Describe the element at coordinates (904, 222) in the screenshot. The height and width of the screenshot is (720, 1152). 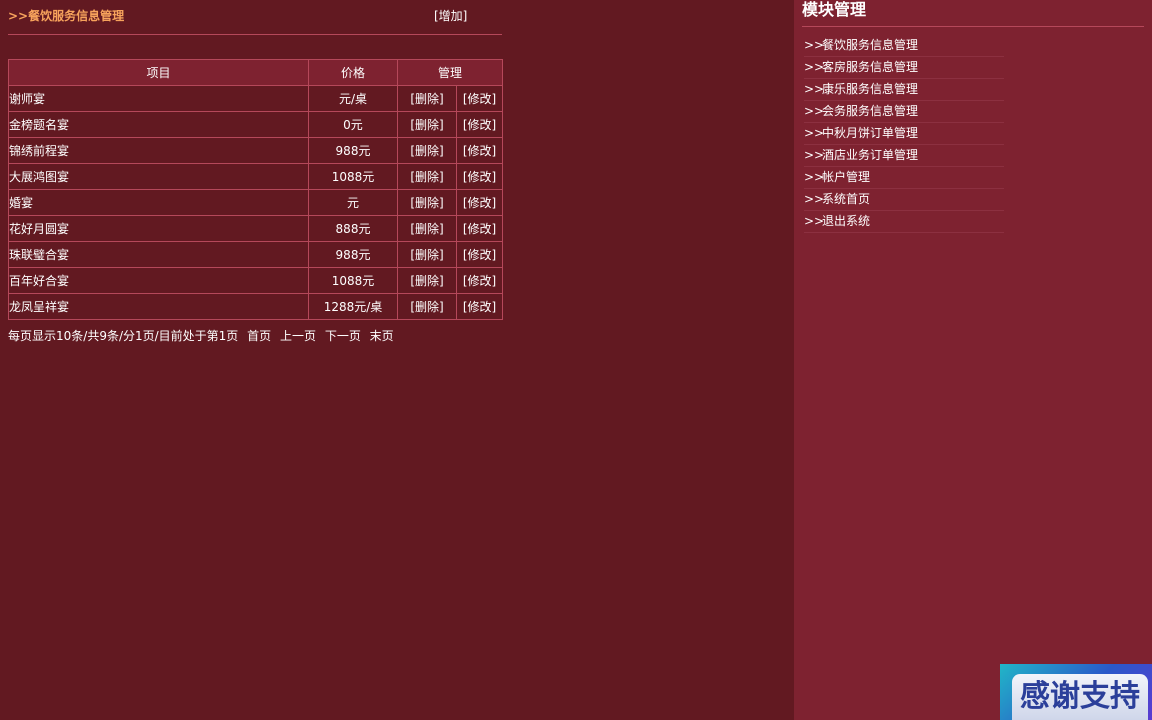
I see `sidebar-item: >>退出系统` at that location.